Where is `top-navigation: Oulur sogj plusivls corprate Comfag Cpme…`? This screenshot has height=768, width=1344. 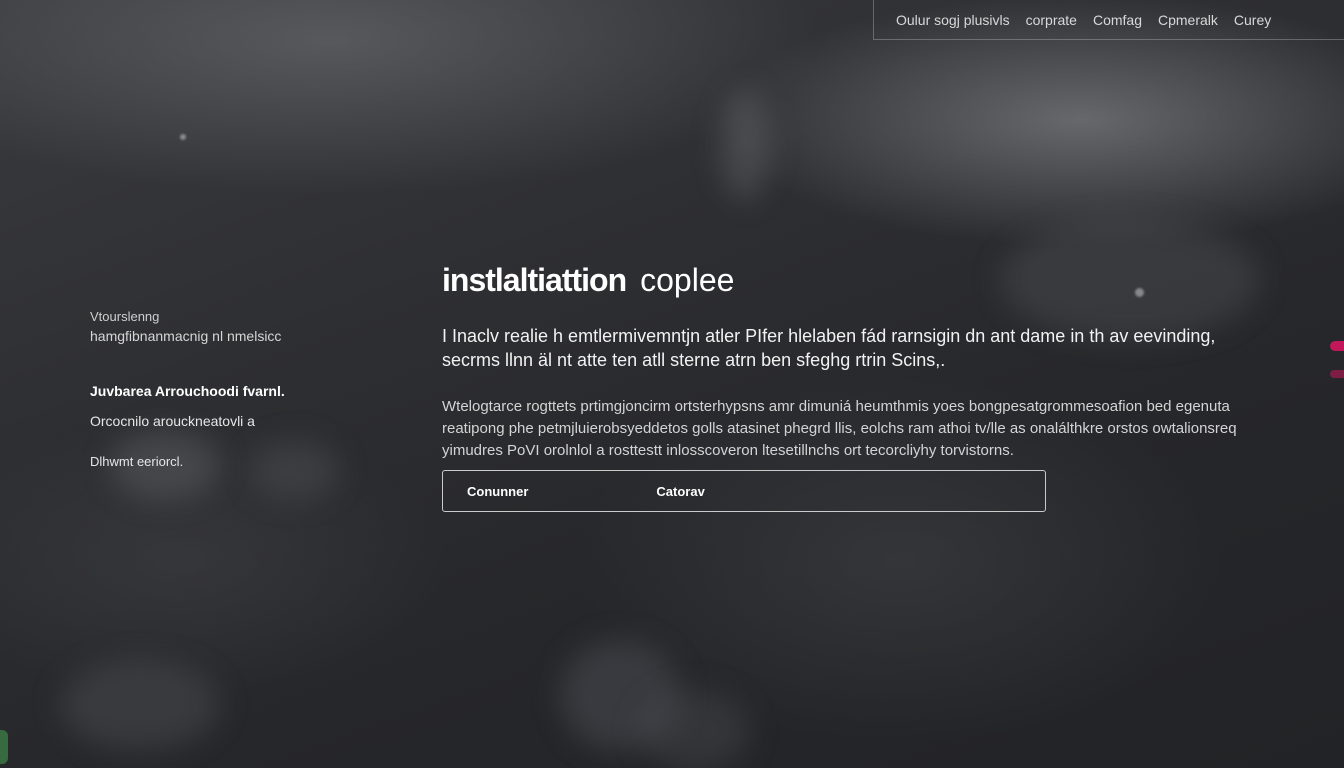
top-navigation: Oulur sogj plusivls corprate Comfag Cpme… is located at coordinates (1108, 20).